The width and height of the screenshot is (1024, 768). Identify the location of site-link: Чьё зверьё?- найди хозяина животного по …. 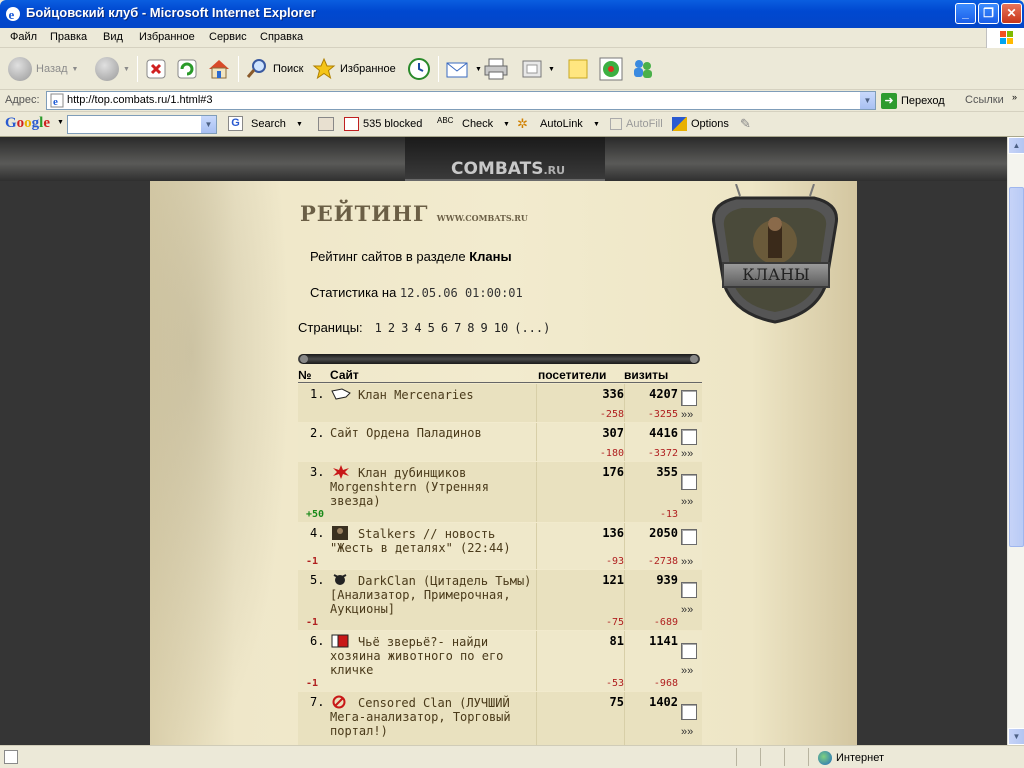
(433, 655).